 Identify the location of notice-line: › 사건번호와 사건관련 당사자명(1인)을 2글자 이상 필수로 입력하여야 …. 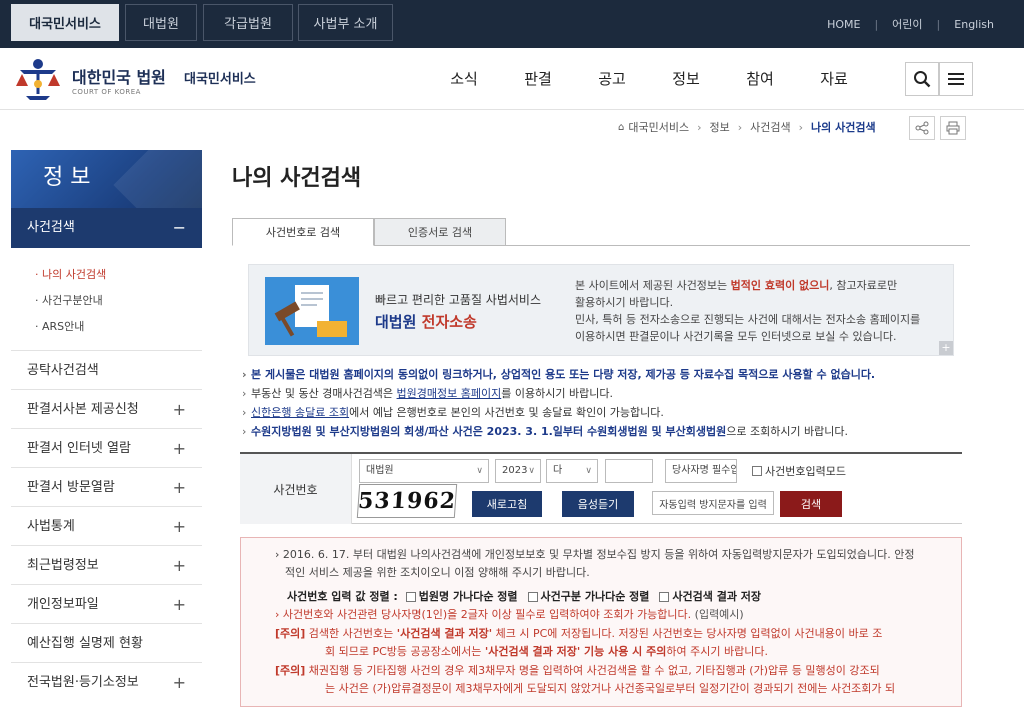
(509, 614).